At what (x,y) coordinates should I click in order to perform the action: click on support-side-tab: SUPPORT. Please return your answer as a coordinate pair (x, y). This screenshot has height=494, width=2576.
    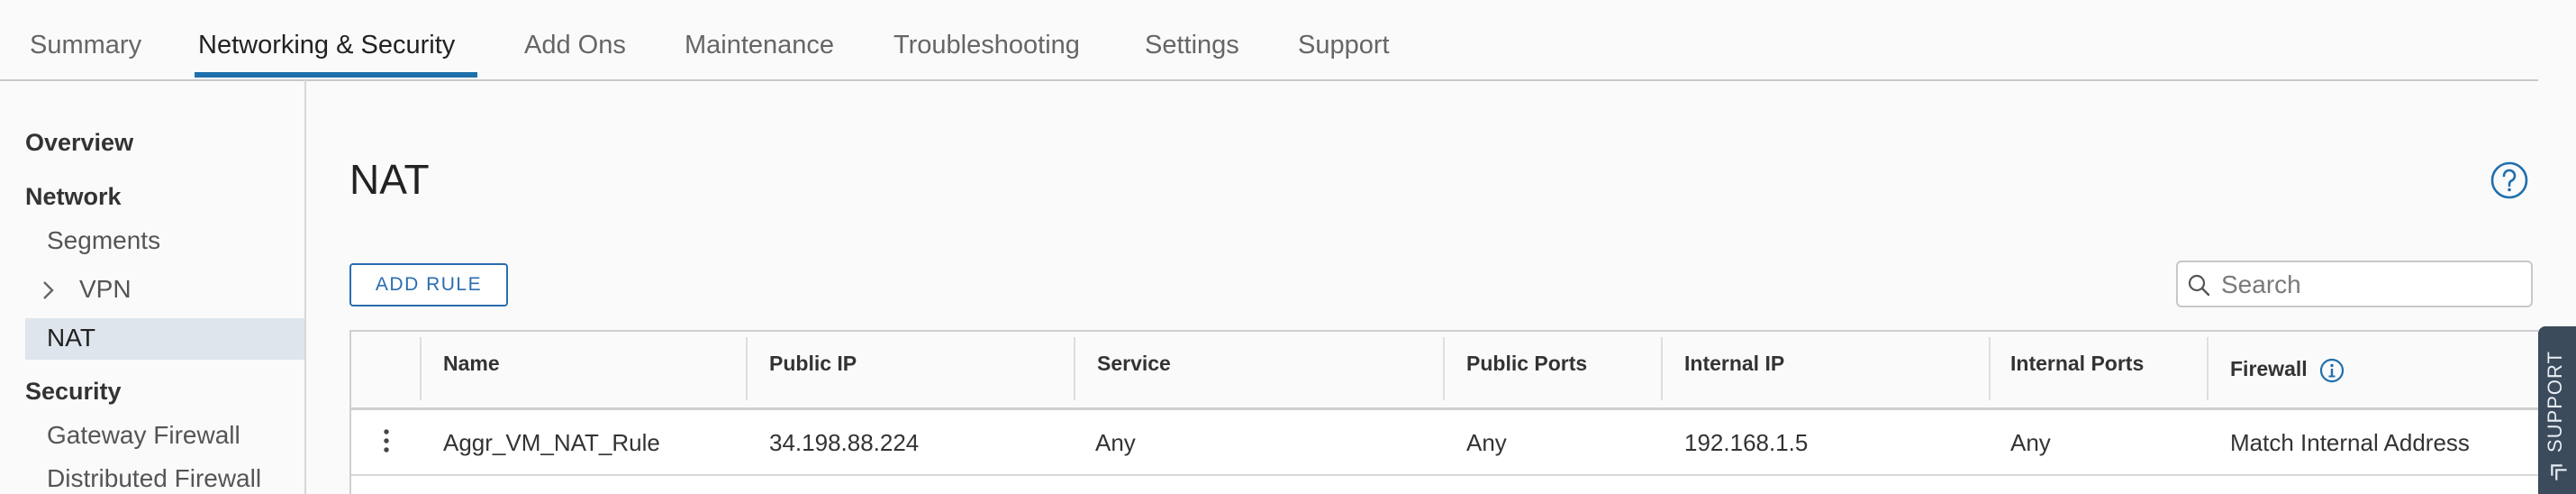
    Looking at the image, I should click on (2557, 410).